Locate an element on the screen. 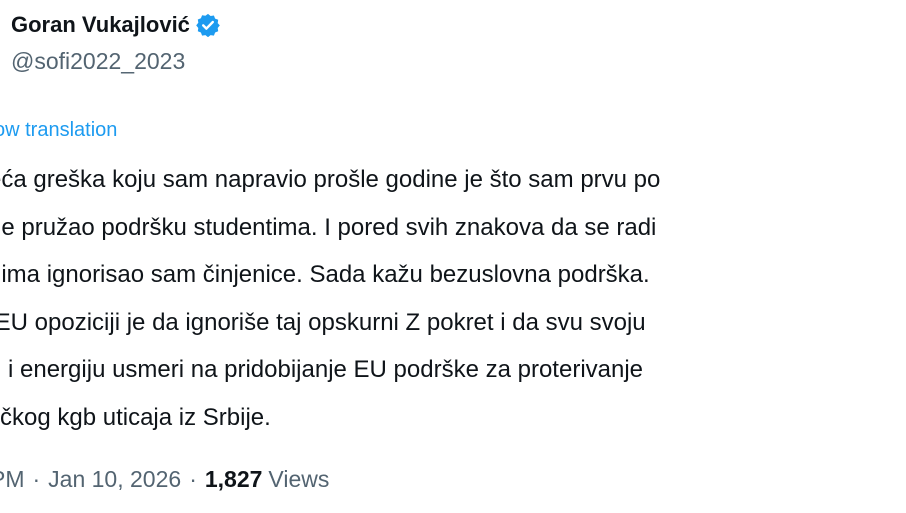 This screenshot has width=906, height=513. tweet-text-line: tičkog kgb uticaja iz Srbije. is located at coordinates (135, 417).